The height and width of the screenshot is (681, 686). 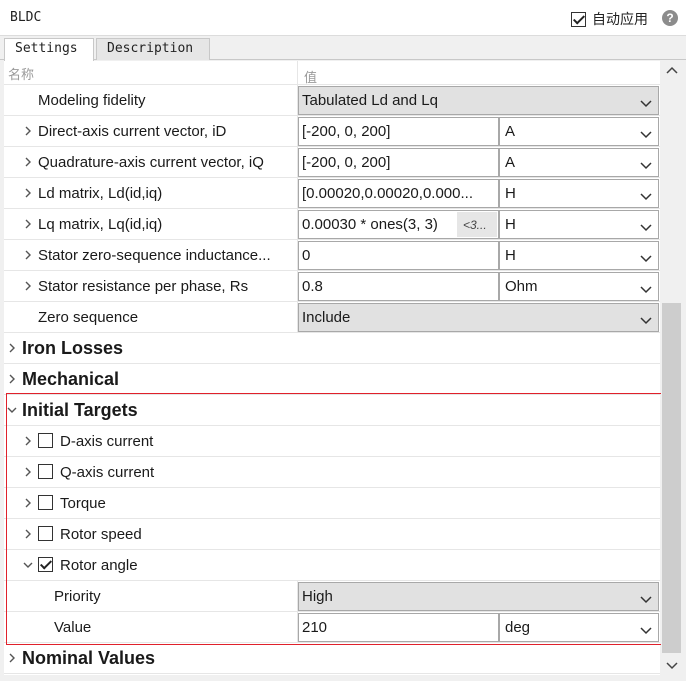 I want to click on q-axis-checkbox, so click(x=45, y=471).